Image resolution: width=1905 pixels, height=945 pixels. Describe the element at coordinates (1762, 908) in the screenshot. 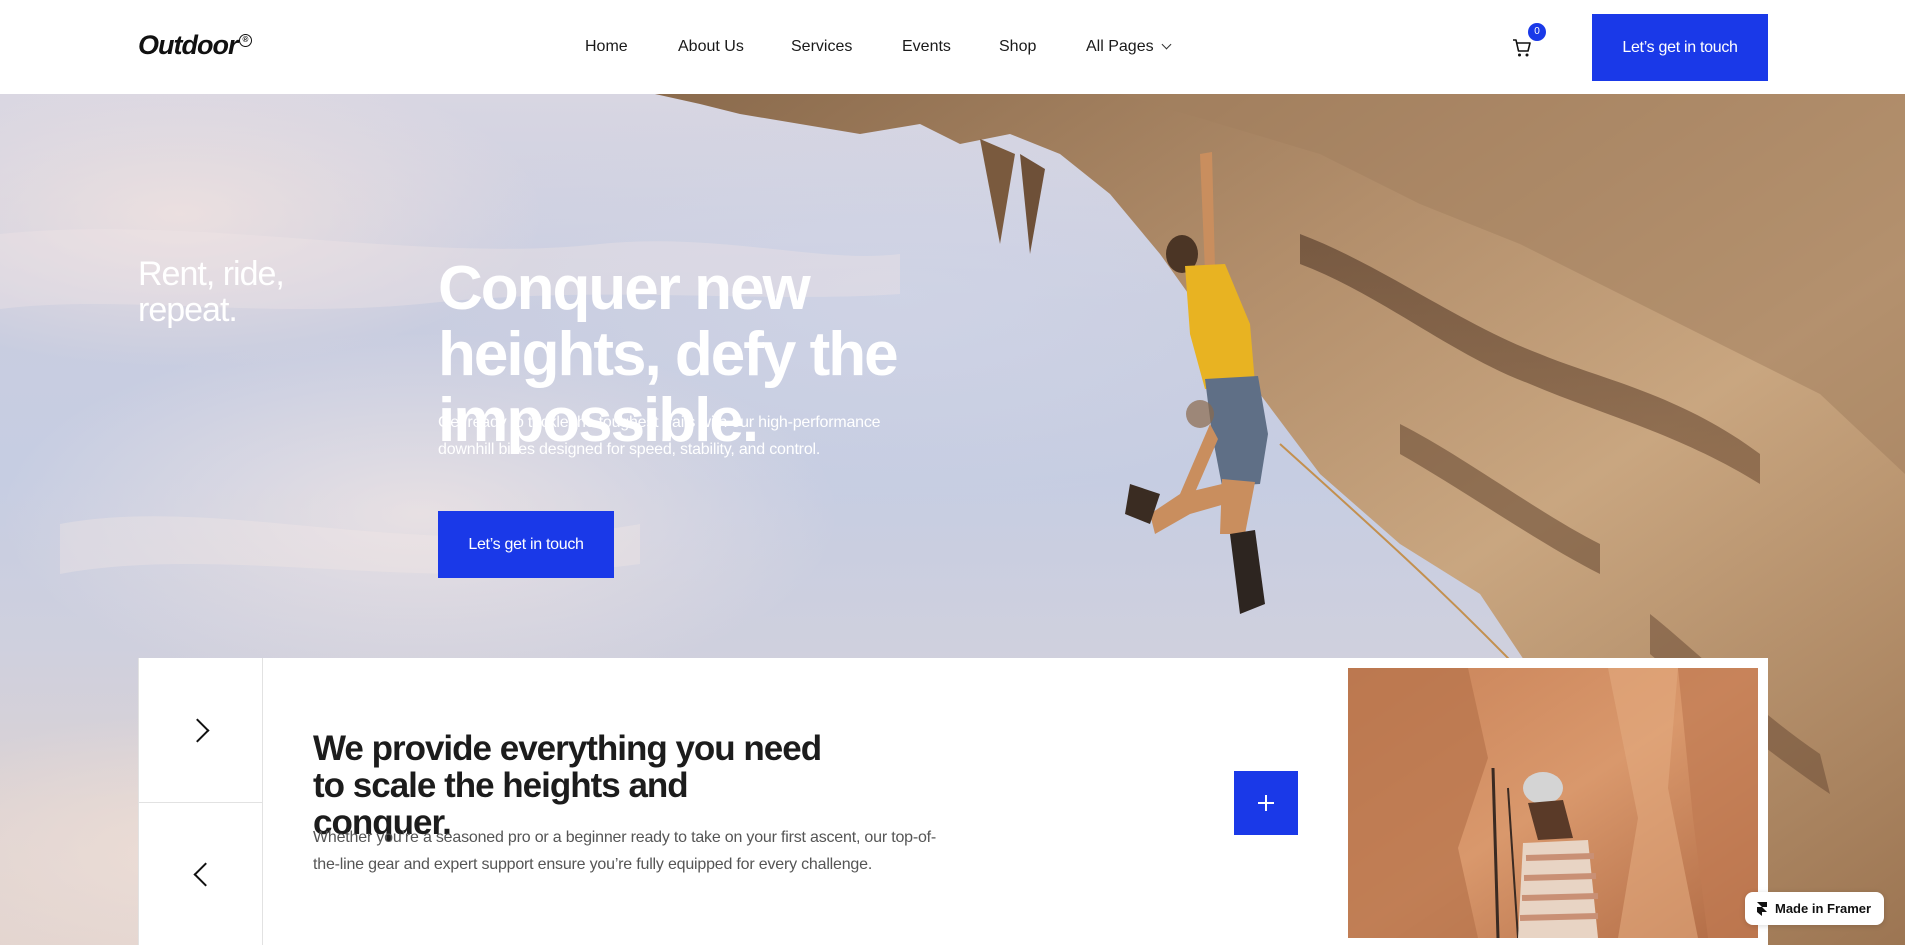

I see `framer-logo-icon` at that location.